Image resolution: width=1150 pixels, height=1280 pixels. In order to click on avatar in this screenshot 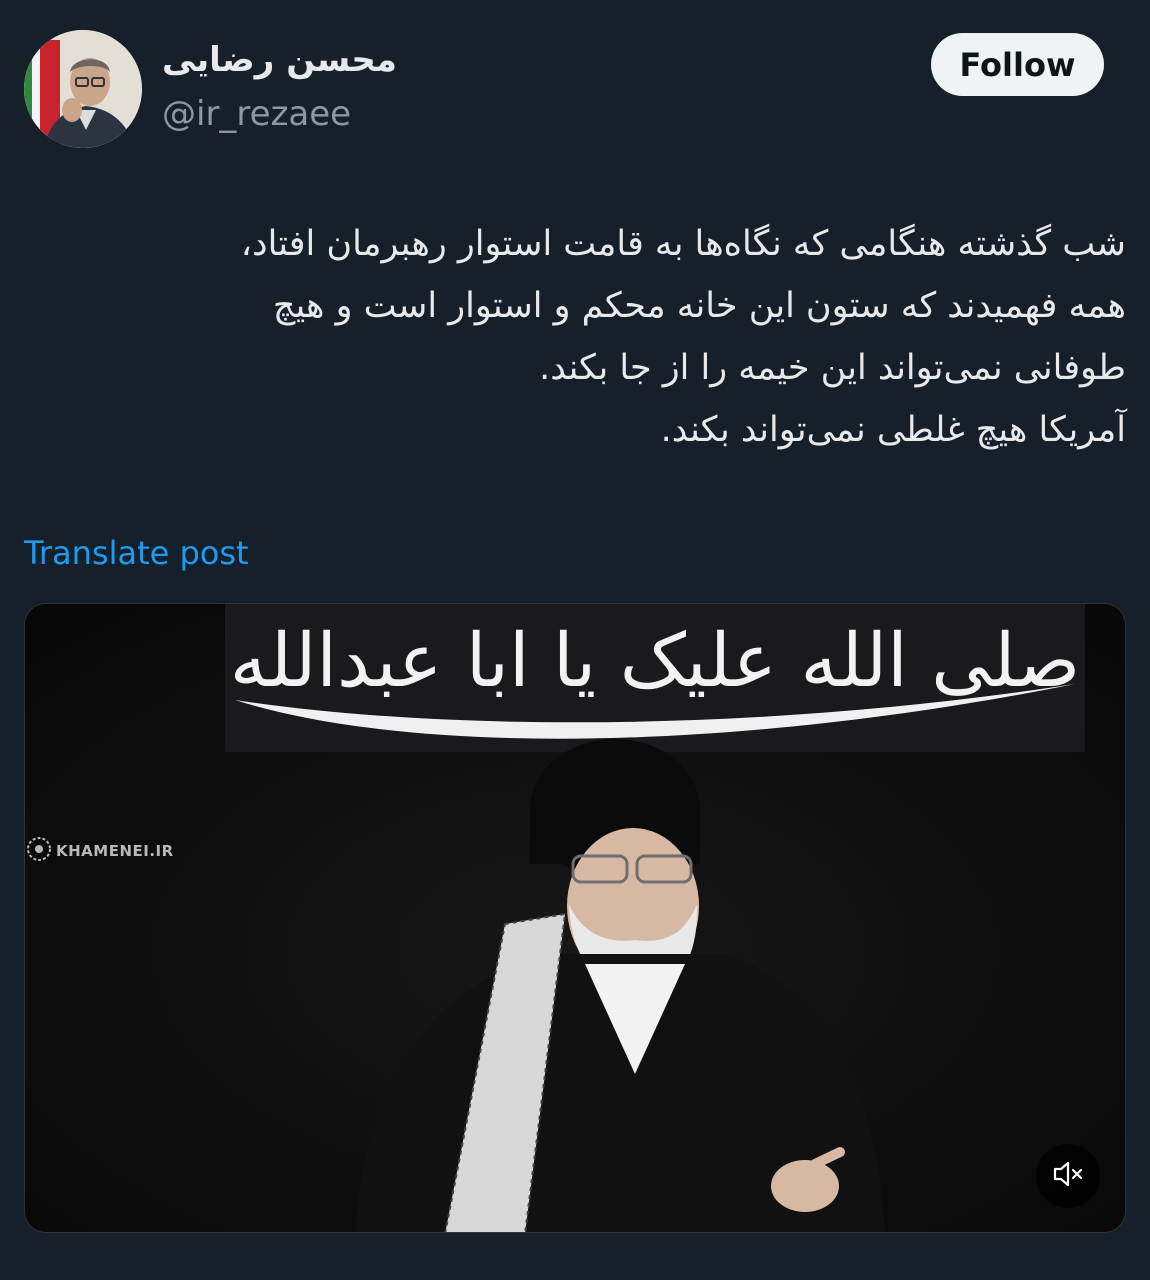, I will do `click(83, 89)`.